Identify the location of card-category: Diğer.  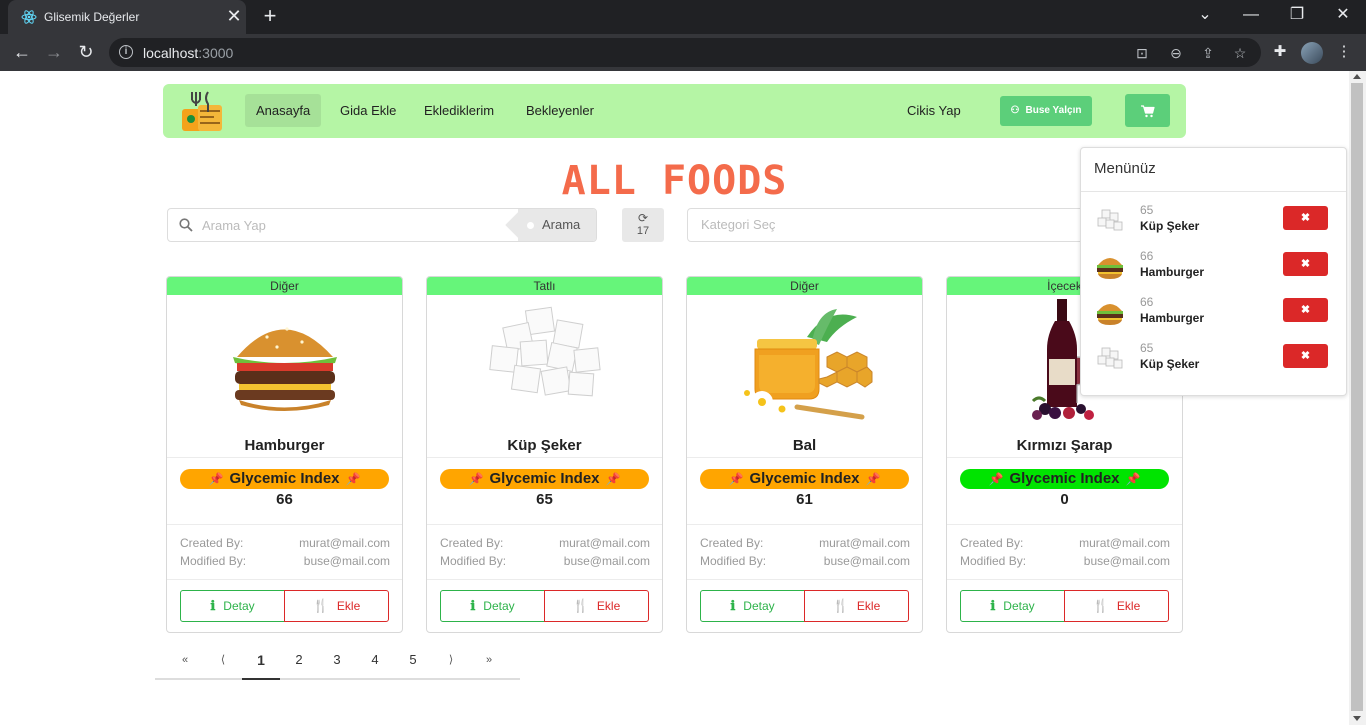
(284, 286).